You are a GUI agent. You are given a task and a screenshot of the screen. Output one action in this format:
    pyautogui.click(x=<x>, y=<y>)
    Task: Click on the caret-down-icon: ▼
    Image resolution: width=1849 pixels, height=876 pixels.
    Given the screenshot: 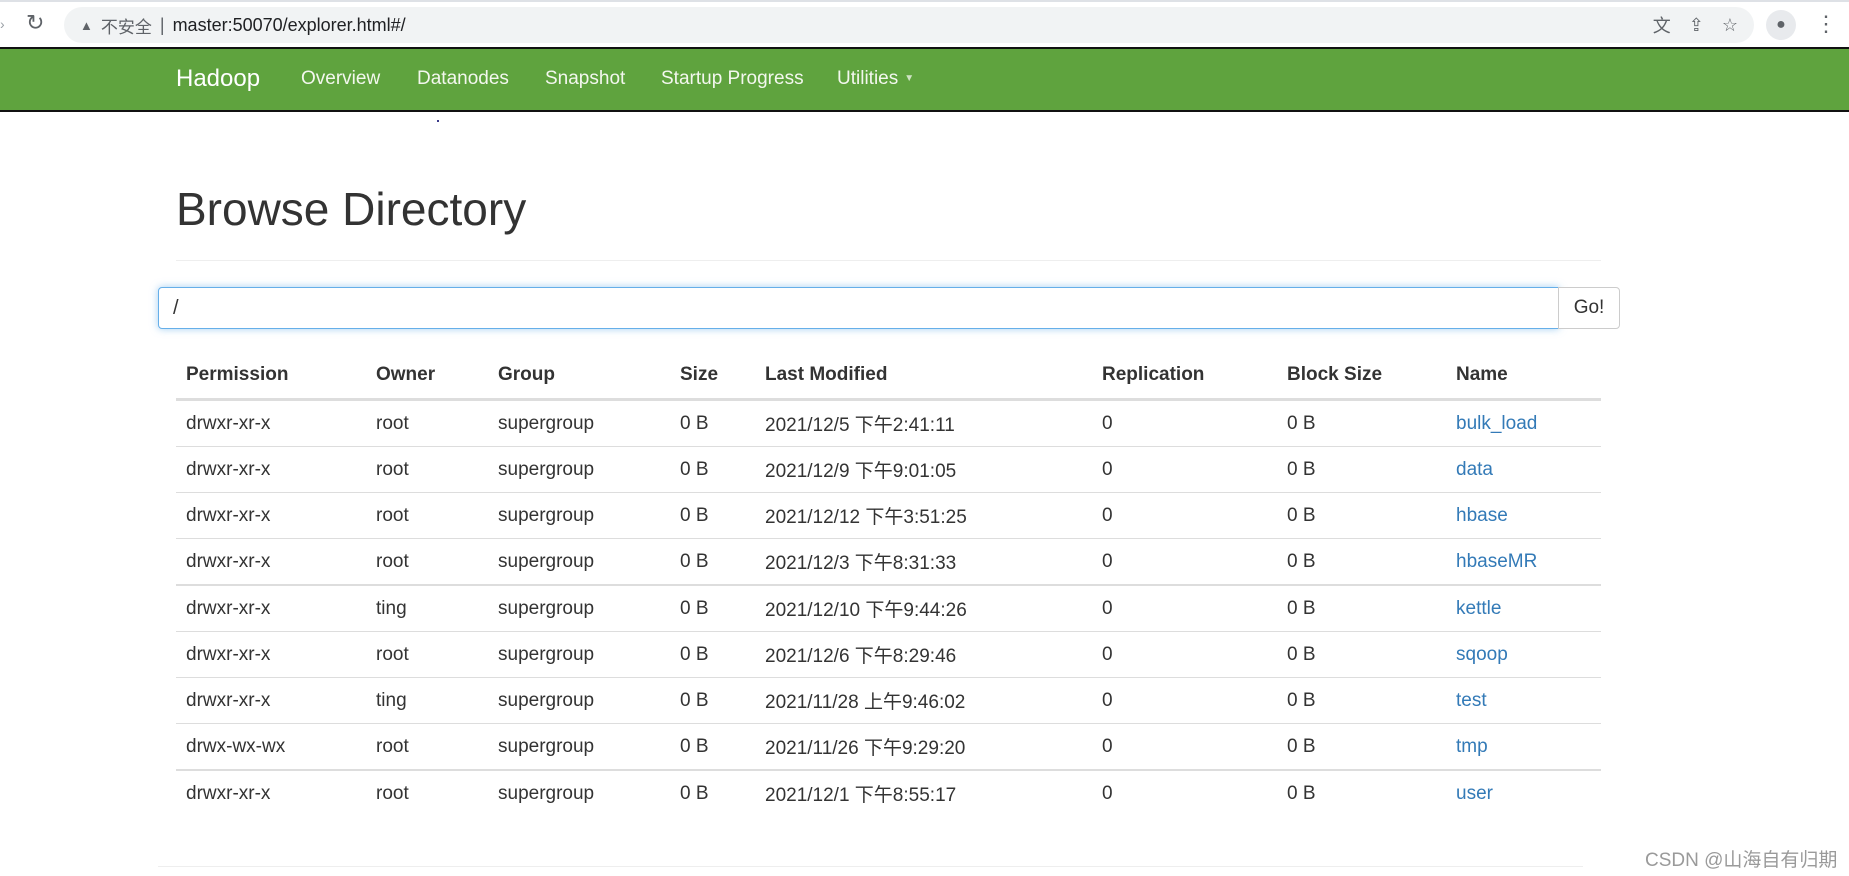 What is the action you would take?
    pyautogui.click(x=909, y=79)
    